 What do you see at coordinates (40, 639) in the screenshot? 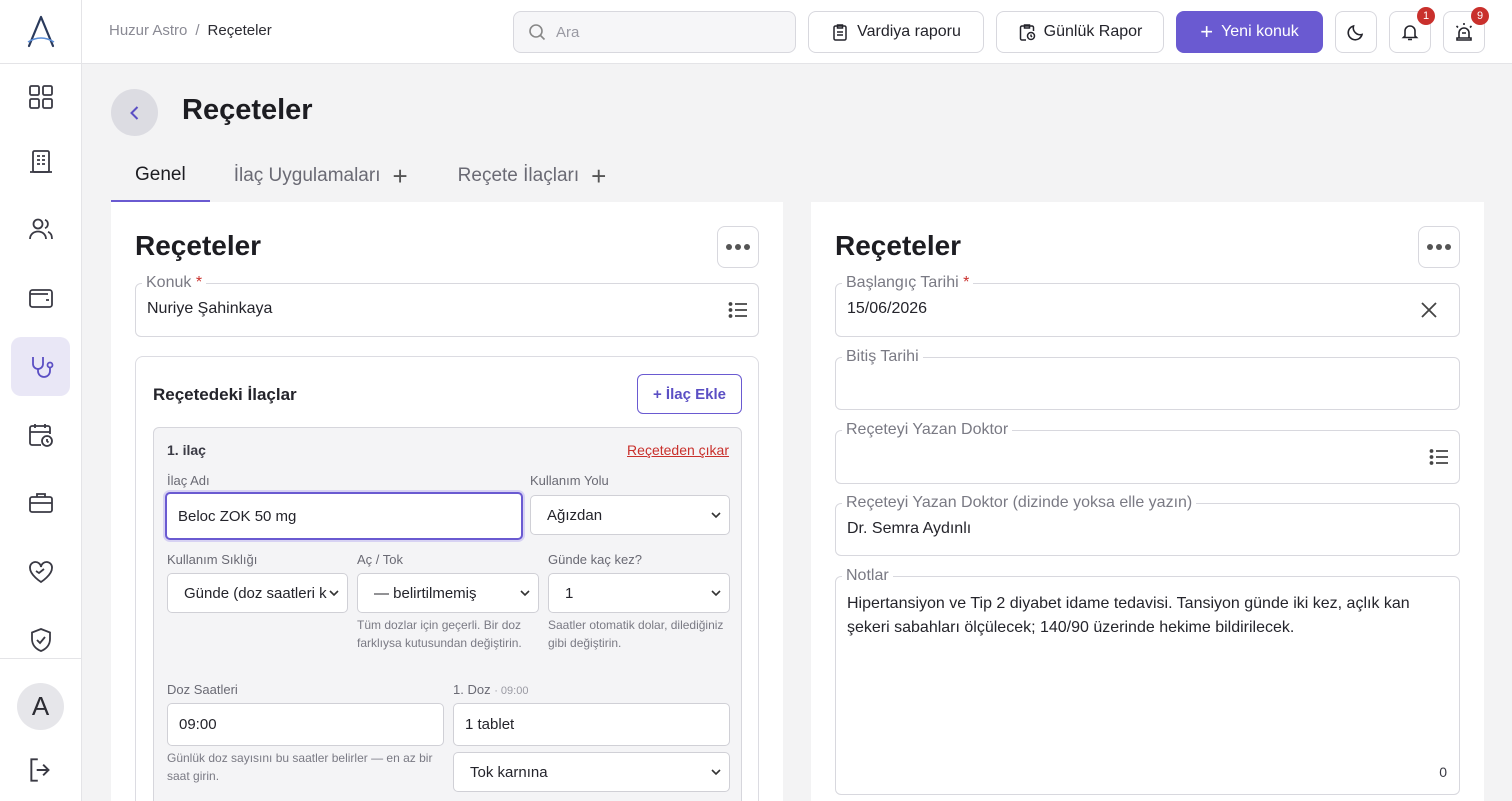
I see `shield-check-icon` at bounding box center [40, 639].